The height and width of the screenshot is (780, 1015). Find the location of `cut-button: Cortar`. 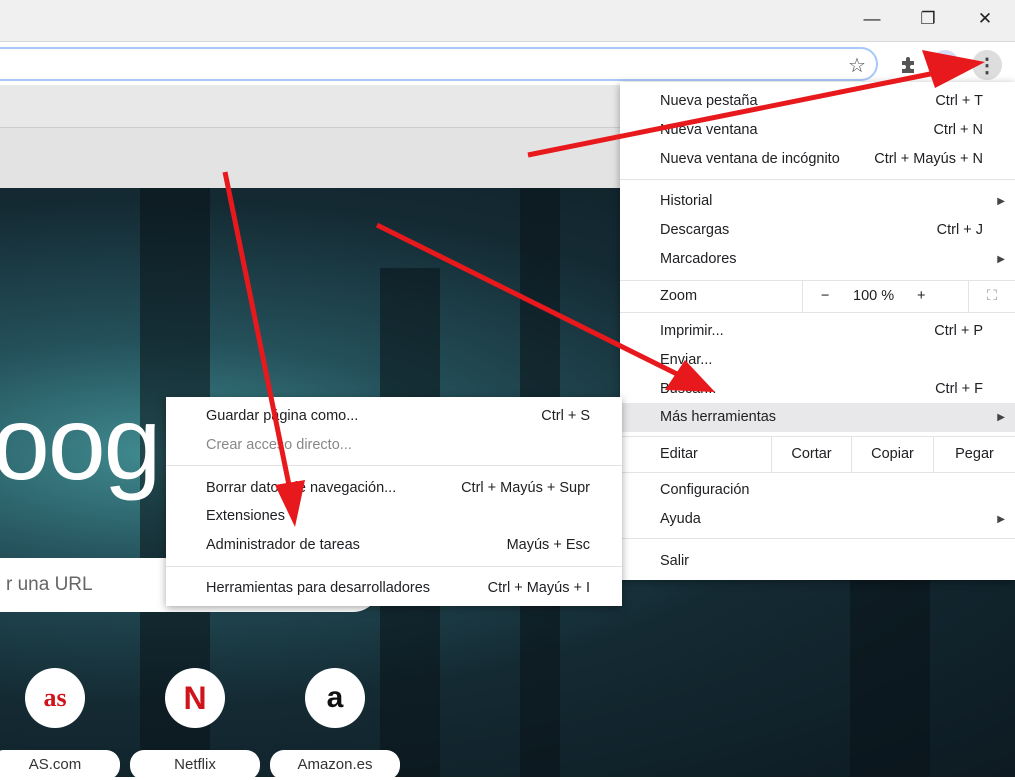

cut-button: Cortar is located at coordinates (811, 454).